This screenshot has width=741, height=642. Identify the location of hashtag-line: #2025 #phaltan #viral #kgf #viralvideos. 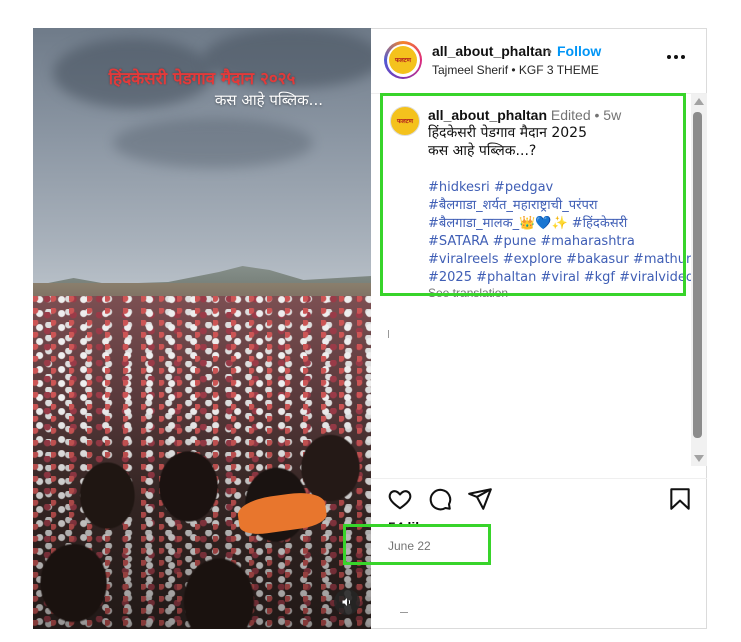
(564, 278).